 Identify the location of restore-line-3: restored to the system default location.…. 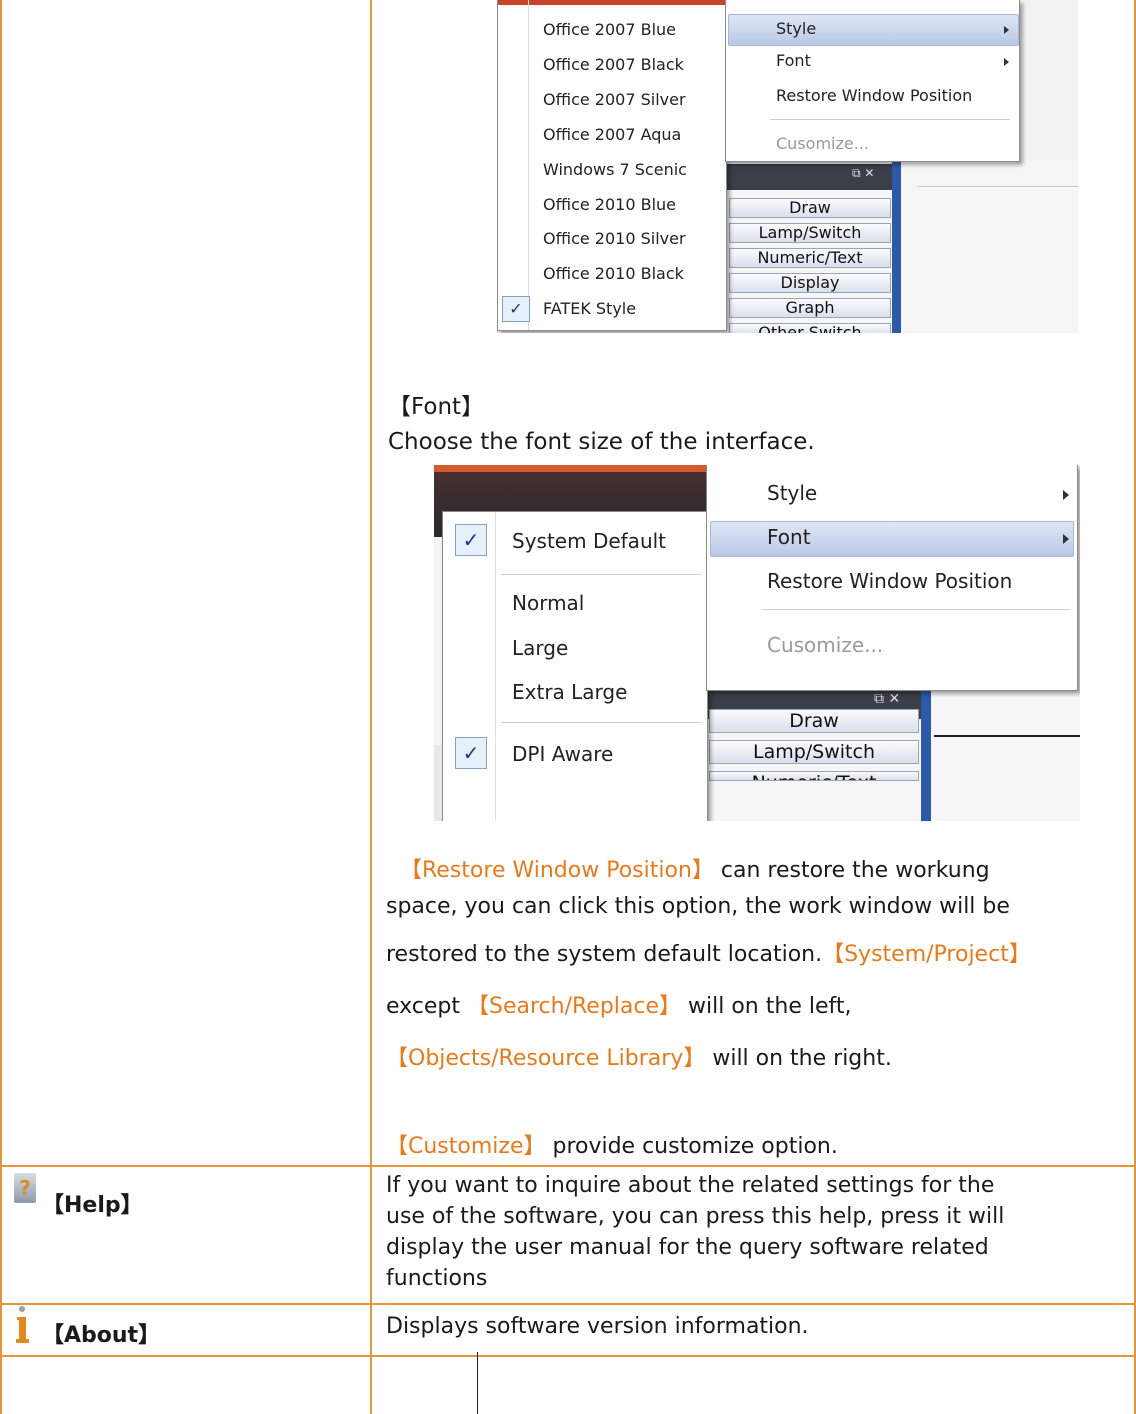
(708, 952).